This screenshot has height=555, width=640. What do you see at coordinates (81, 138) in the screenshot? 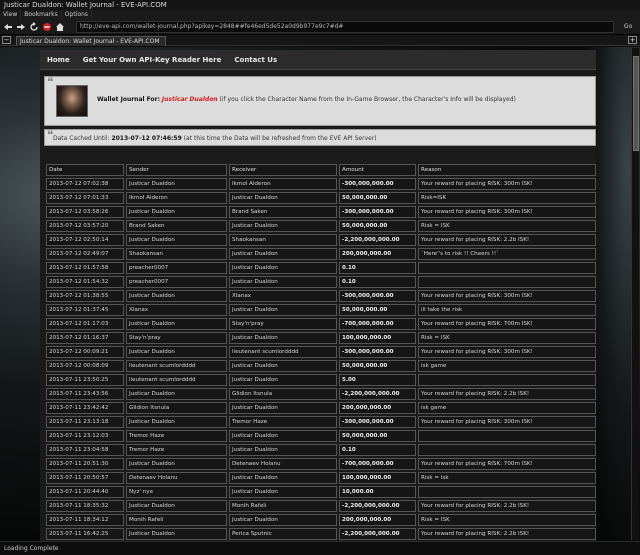
I see `cache-label: Data Cached Until:` at bounding box center [81, 138].